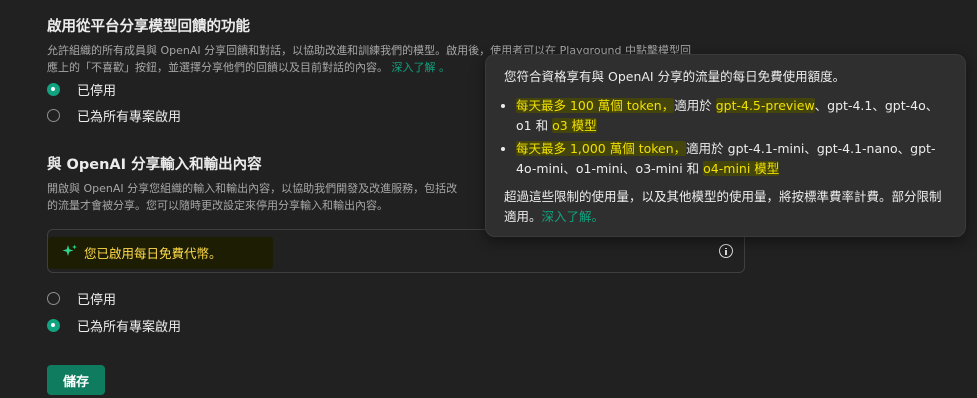 The width and height of the screenshot is (977, 398). What do you see at coordinates (595, 105) in the screenshot?
I see `limit-highlight: 每天最多 100 萬個 token，` at bounding box center [595, 105].